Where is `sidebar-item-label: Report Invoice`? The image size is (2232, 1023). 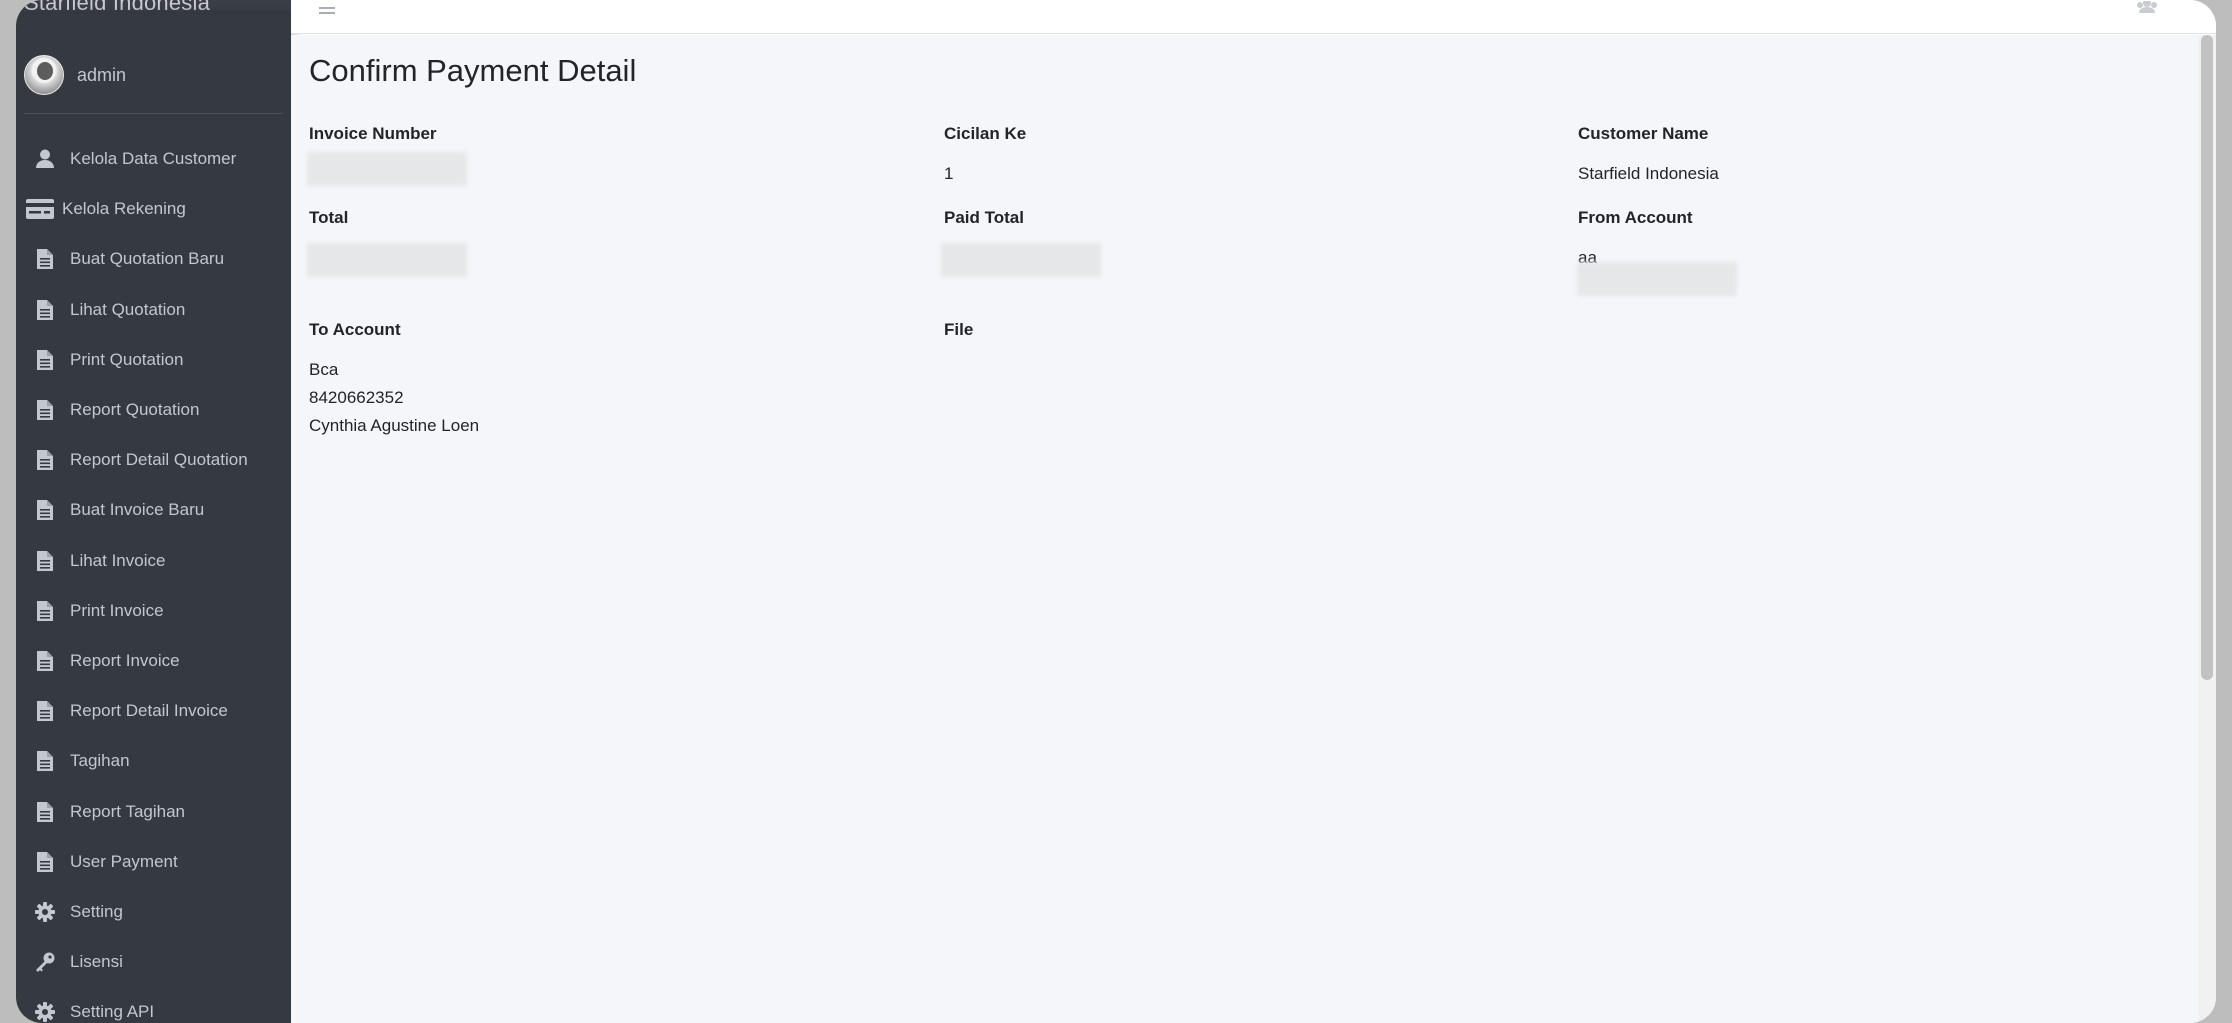
sidebar-item-label: Report Invoice is located at coordinates (125, 660).